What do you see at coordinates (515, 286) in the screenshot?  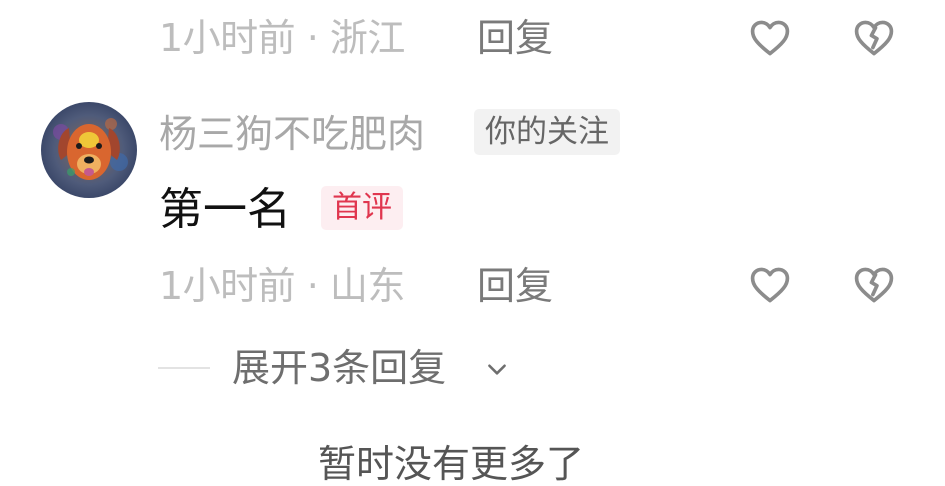 I see `reply-button: 回复` at bounding box center [515, 286].